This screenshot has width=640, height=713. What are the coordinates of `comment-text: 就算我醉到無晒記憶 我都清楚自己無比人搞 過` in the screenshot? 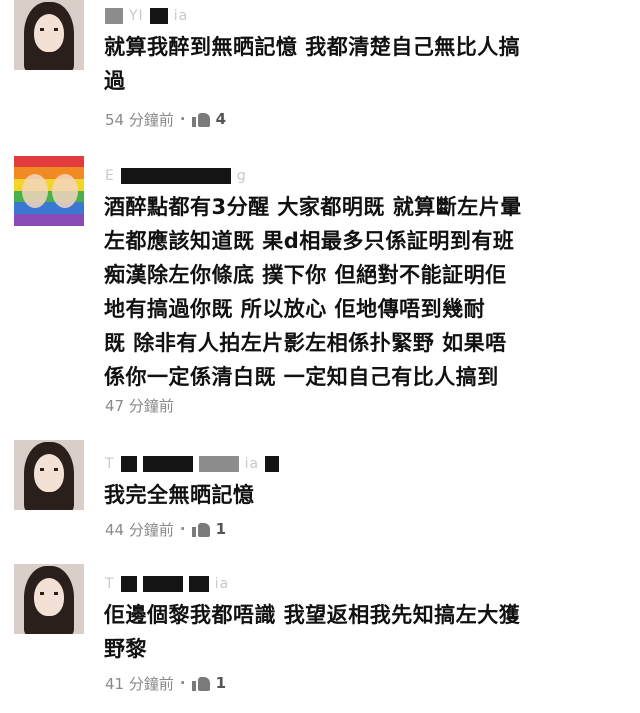 It's located at (312, 64).